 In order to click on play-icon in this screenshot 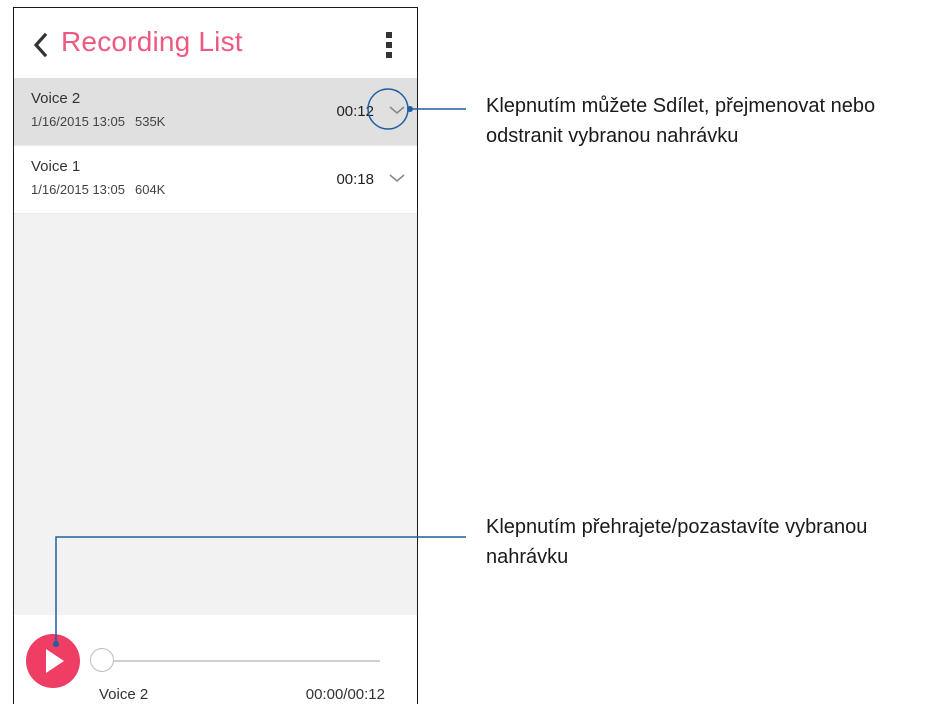, I will do `click(55, 661)`.